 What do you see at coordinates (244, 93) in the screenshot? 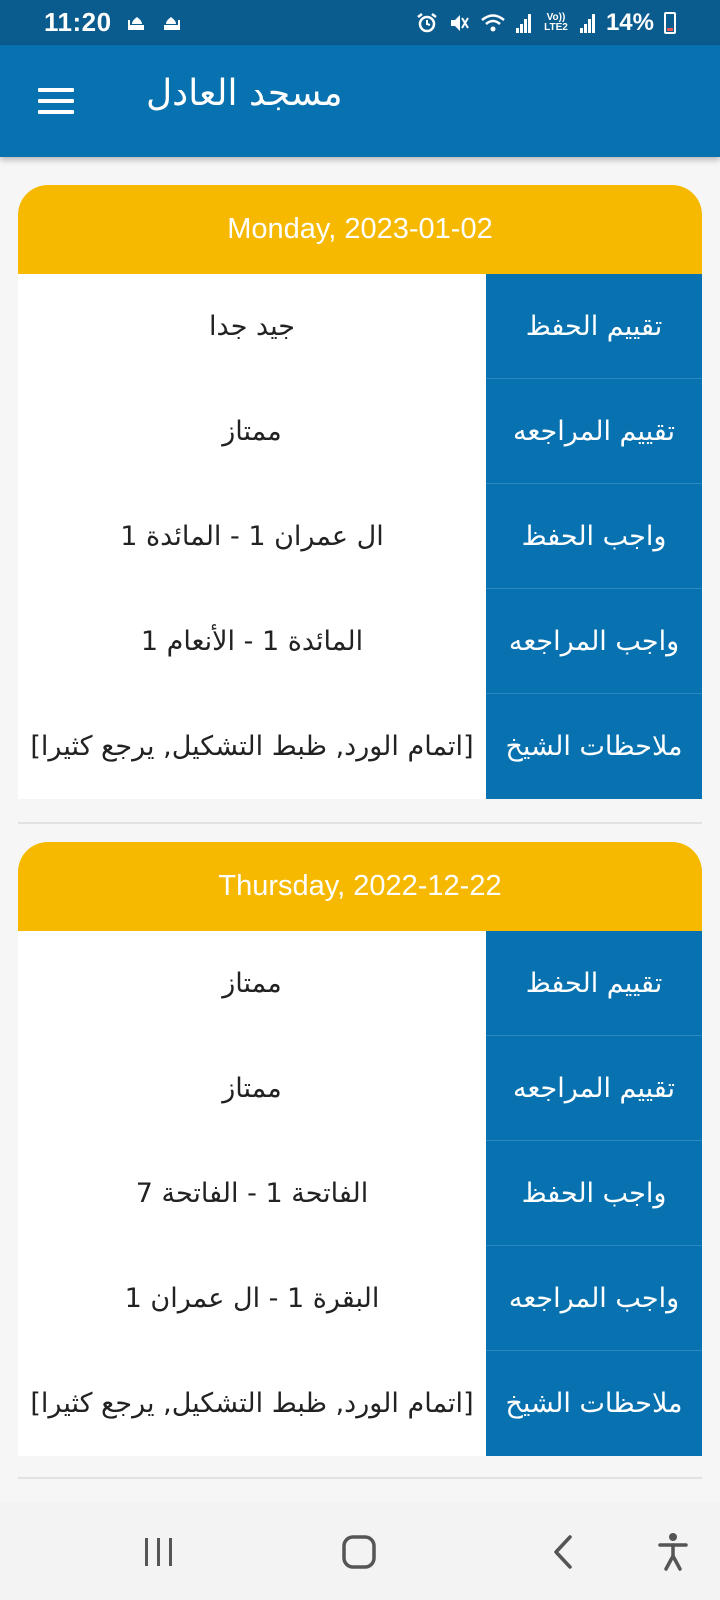
I see `page-title: مسجد العادل` at bounding box center [244, 93].